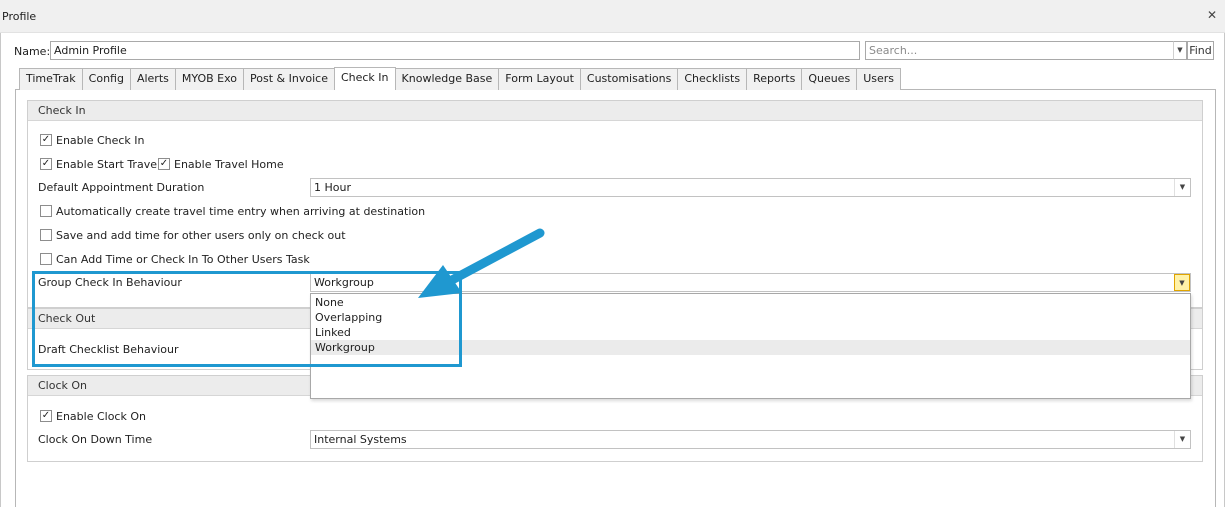 The width and height of the screenshot is (1225, 507). What do you see at coordinates (46, 164) in the screenshot?
I see `enable-start-travel-checkbox: ✓` at bounding box center [46, 164].